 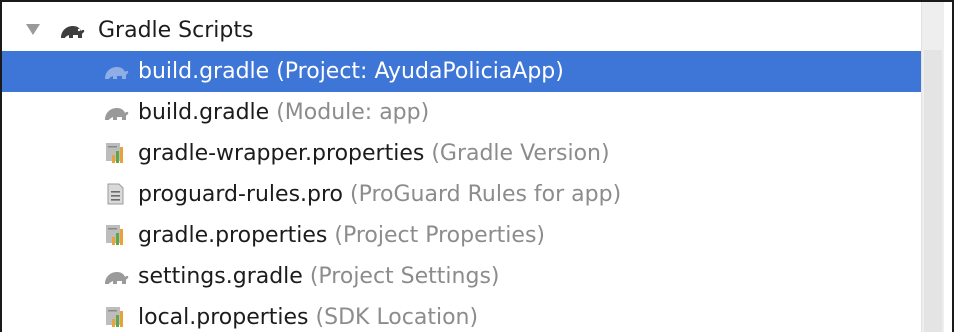 I want to click on file-name: proguard-rules.pro, so click(x=241, y=194).